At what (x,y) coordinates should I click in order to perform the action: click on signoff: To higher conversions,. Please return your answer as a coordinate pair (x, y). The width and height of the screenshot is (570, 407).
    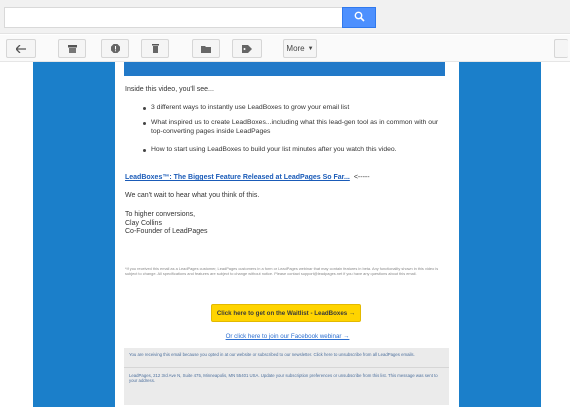
    Looking at the image, I should click on (160, 214).